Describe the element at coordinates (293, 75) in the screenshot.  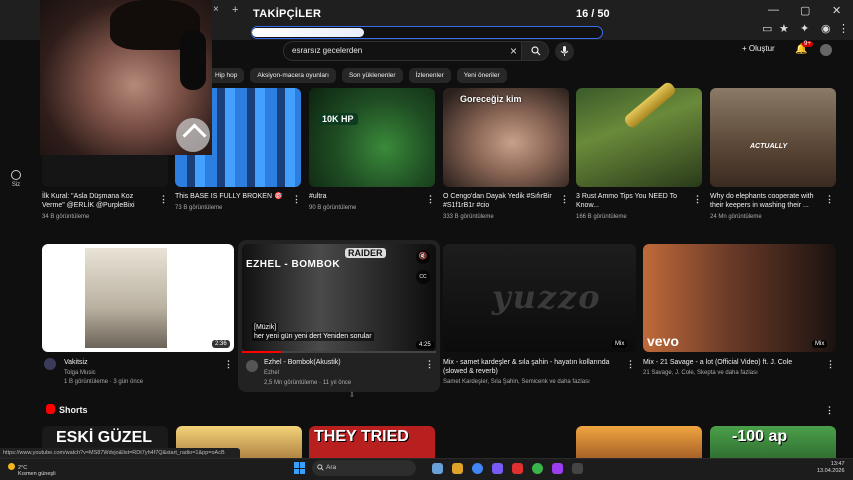
I see `chip-1: Aksiyon-macera oyunları` at that location.